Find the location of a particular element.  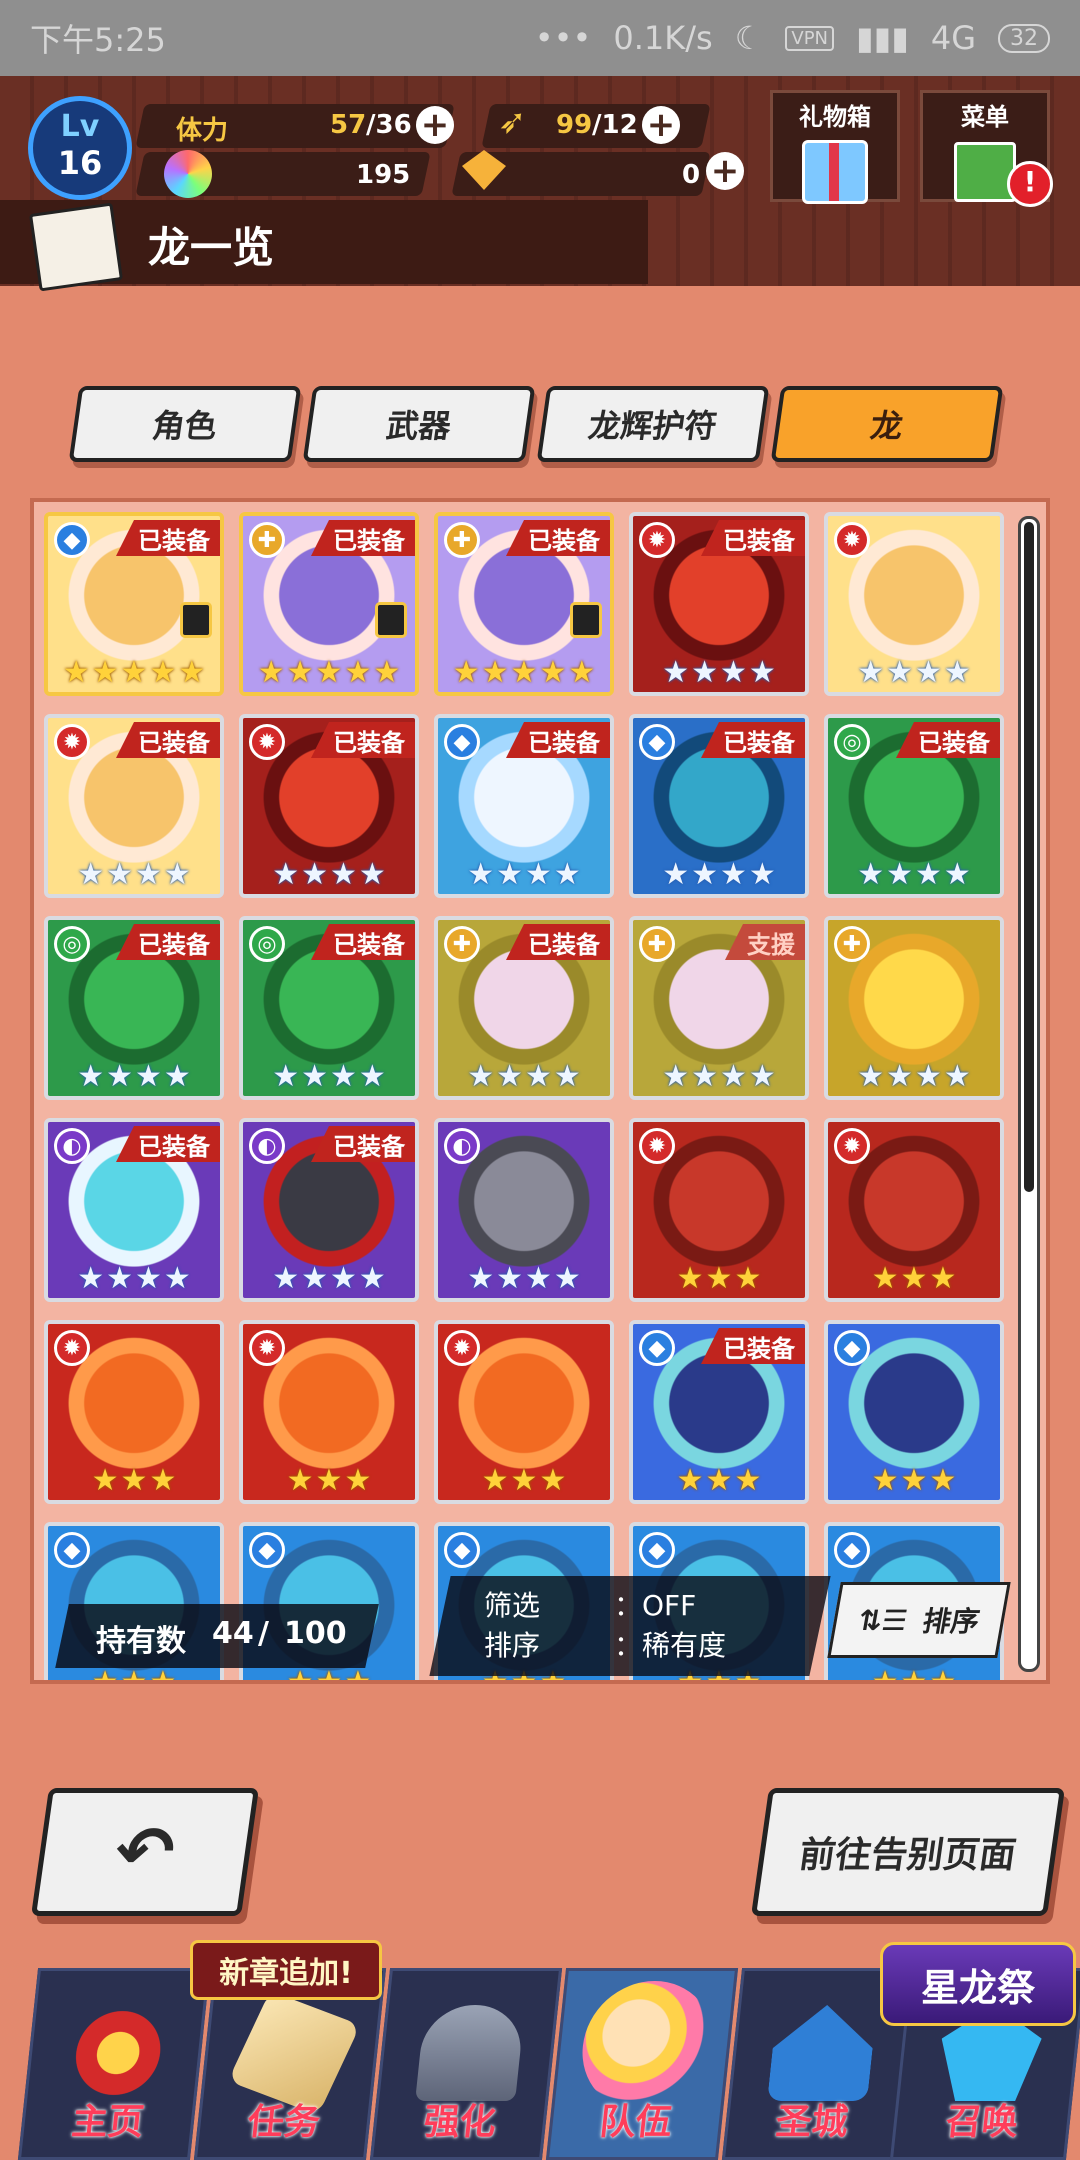

nav-home: 主页 is located at coordinates (114, 2064).